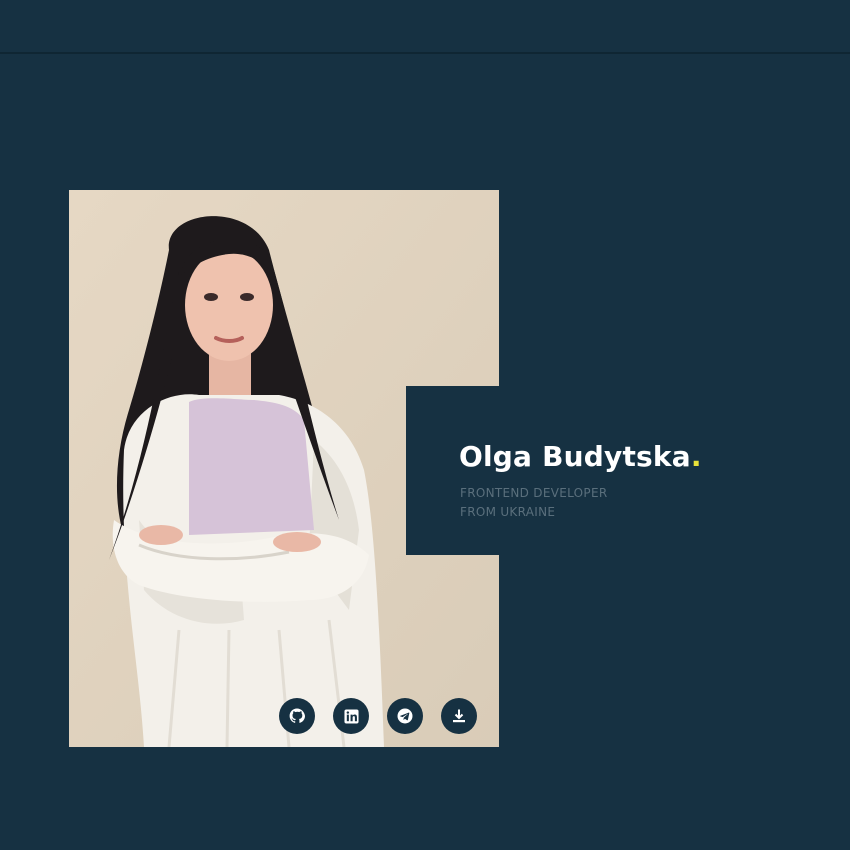 The image size is (850, 850). I want to click on linkedin-icon, so click(351, 716).